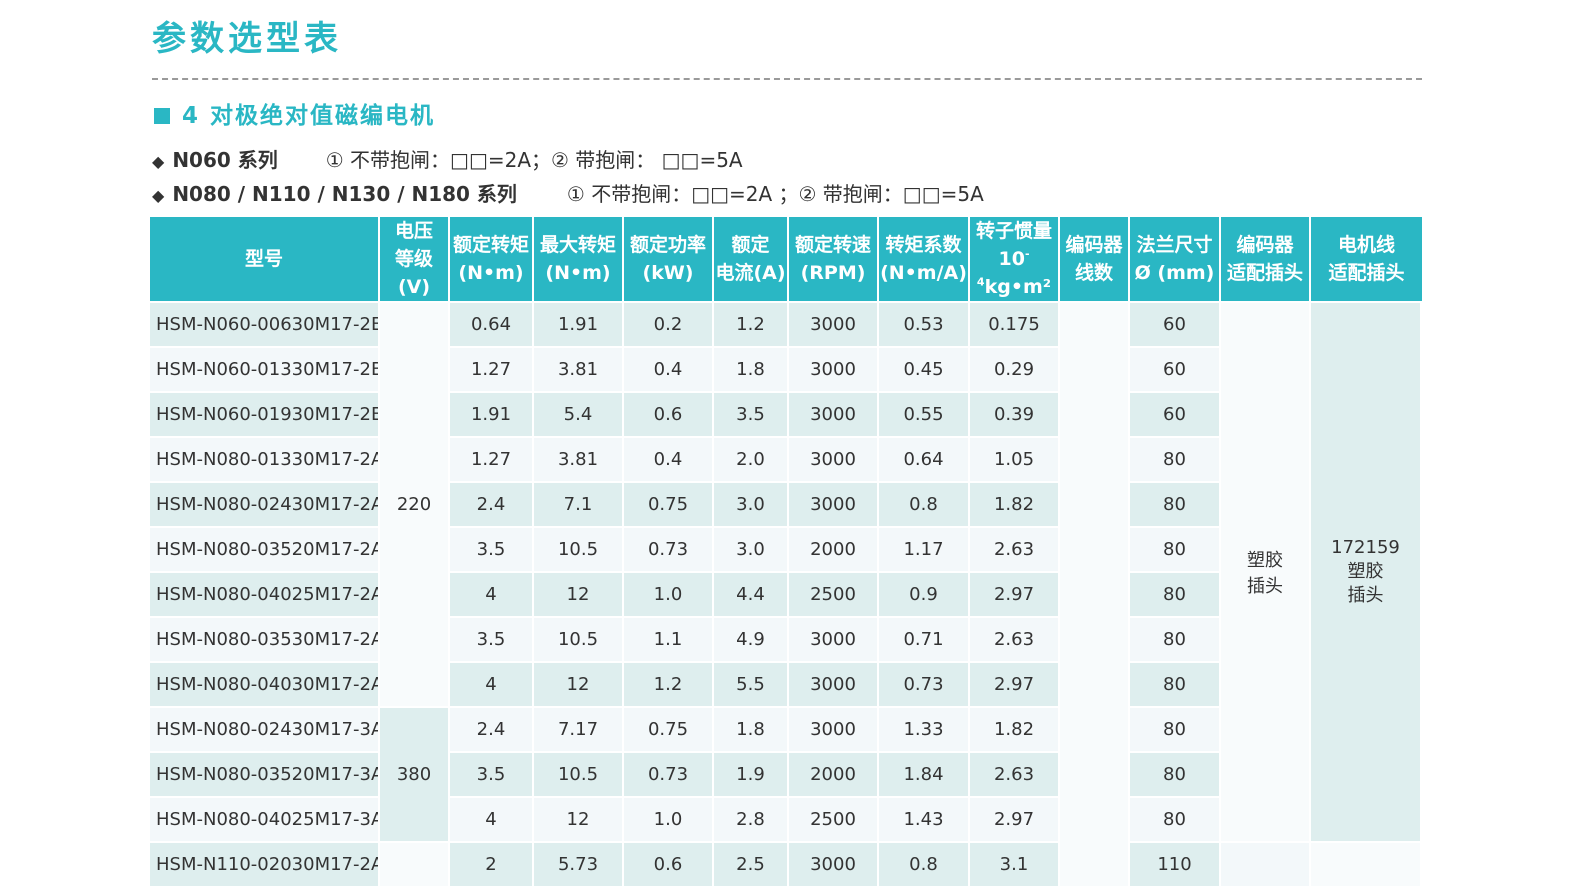 The image size is (1596, 888). Describe the element at coordinates (265, 550) in the screenshot. I see `model-cell: HSM-N080-03520M17-2A2A` at that location.